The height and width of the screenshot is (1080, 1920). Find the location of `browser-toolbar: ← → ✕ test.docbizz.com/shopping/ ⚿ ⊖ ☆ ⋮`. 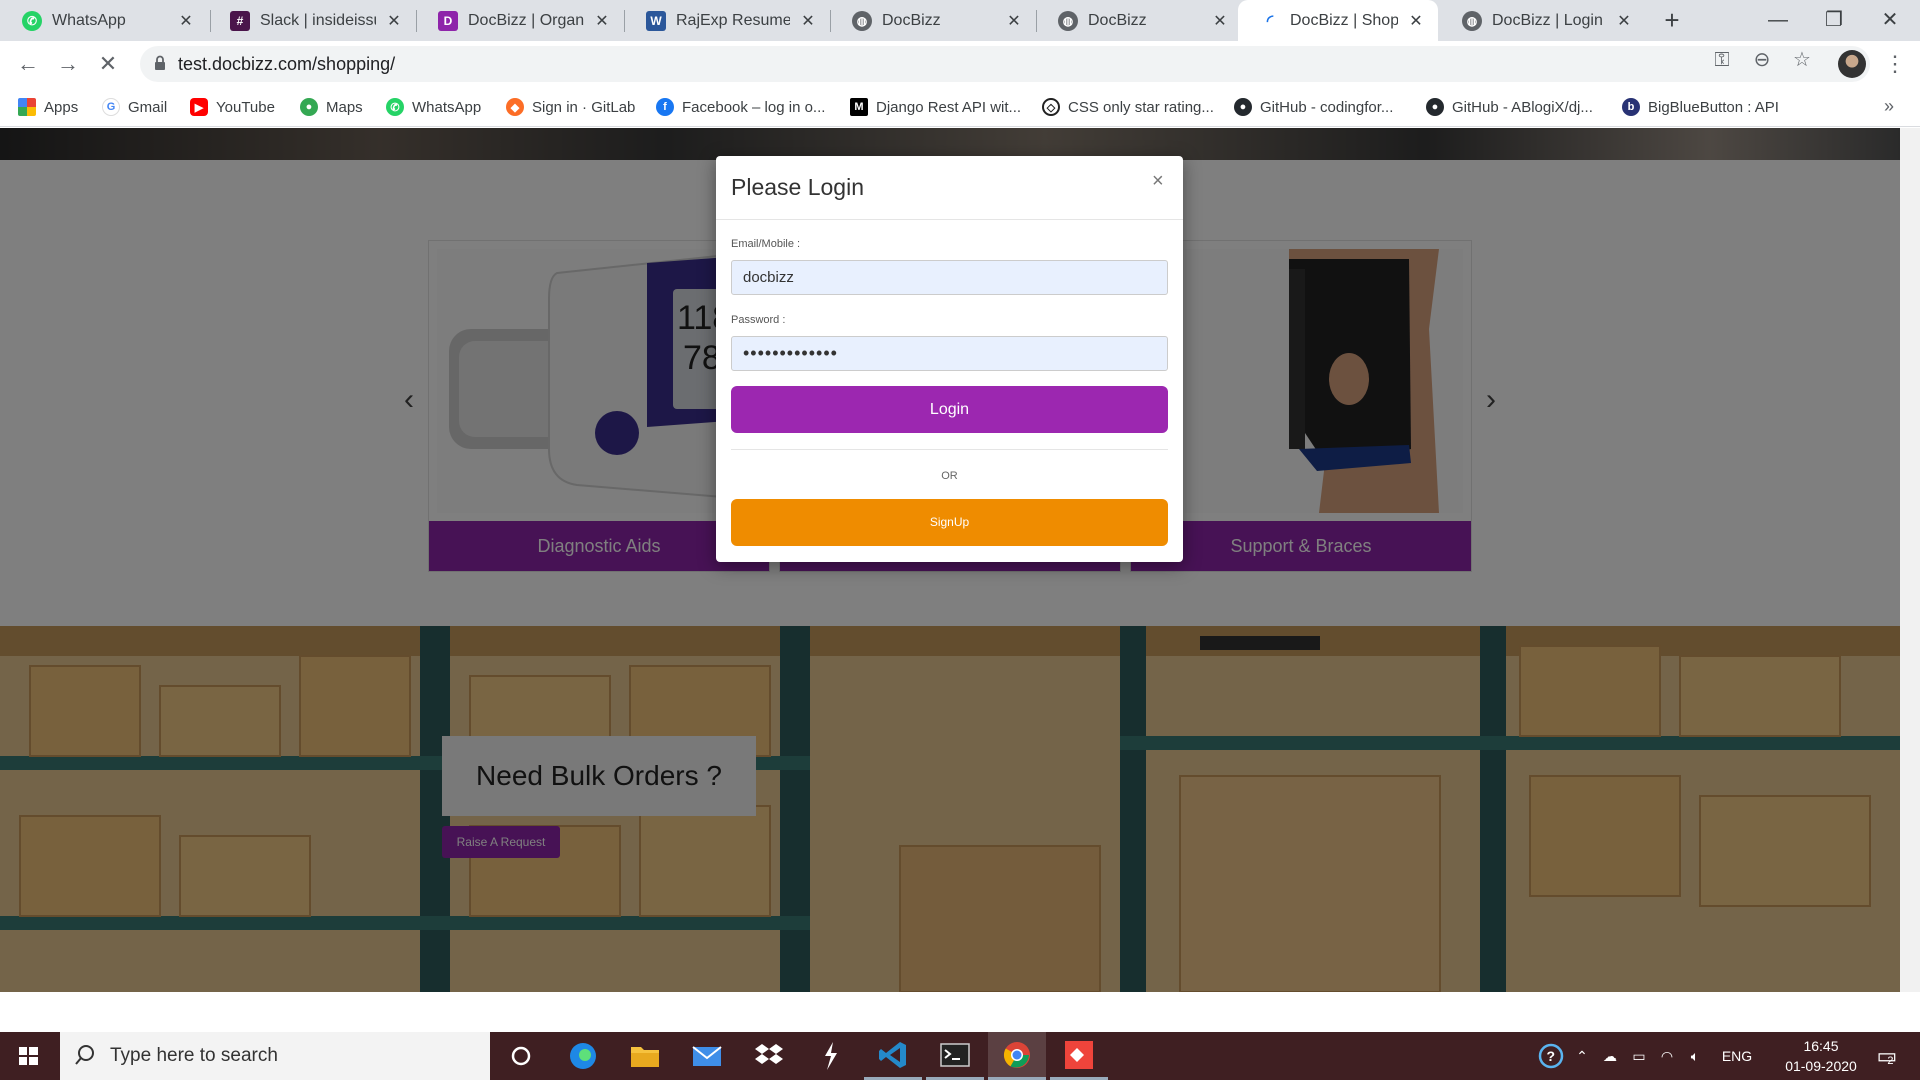

browser-toolbar: ← → ✕ test.docbizz.com/shopping/ ⚿ ⊖ ☆ ⋮ is located at coordinates (960, 64).